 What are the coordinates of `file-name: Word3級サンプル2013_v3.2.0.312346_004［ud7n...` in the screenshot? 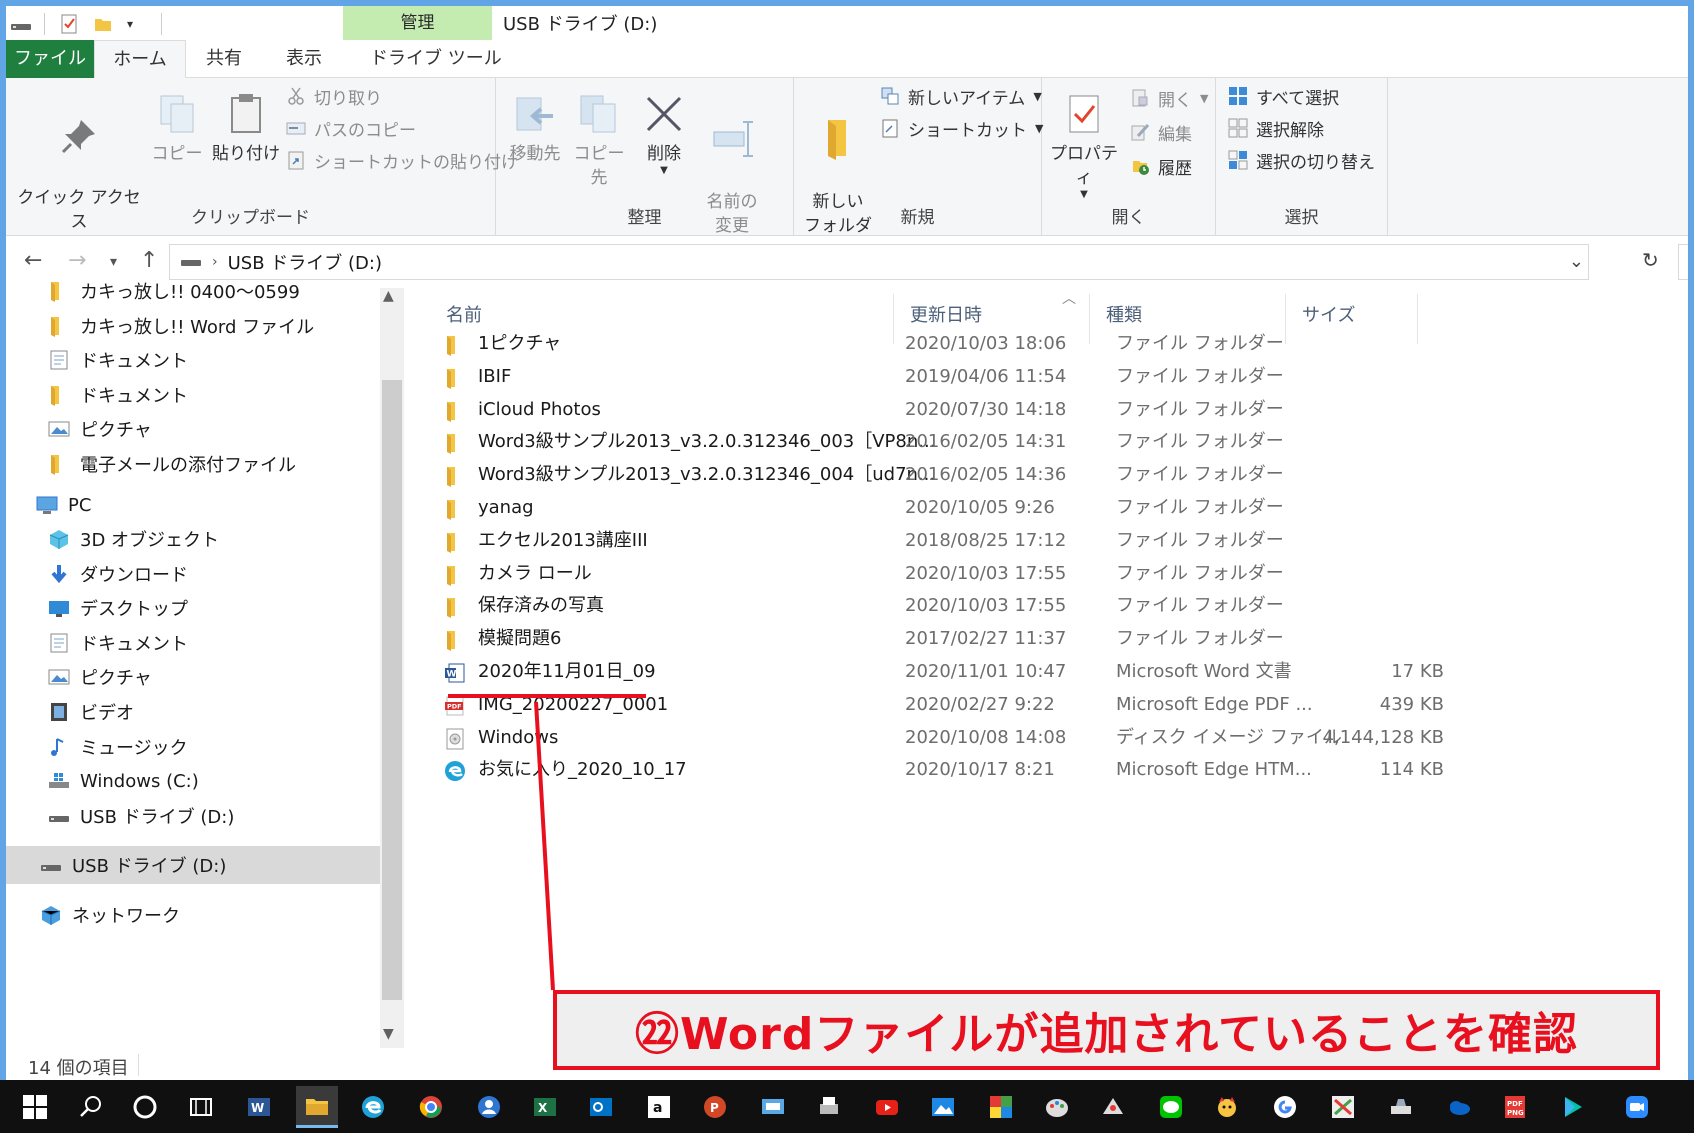 It's located at (706, 475).